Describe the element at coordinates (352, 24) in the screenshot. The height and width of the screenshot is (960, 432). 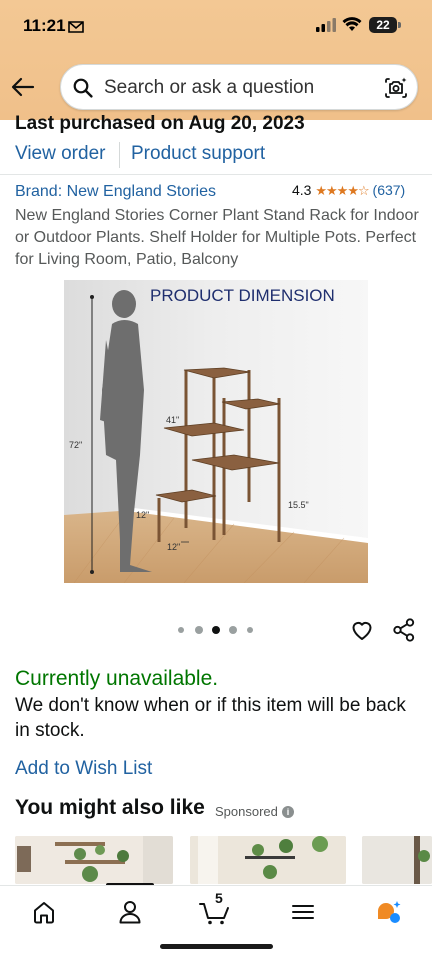
I see `wifi-icon` at that location.